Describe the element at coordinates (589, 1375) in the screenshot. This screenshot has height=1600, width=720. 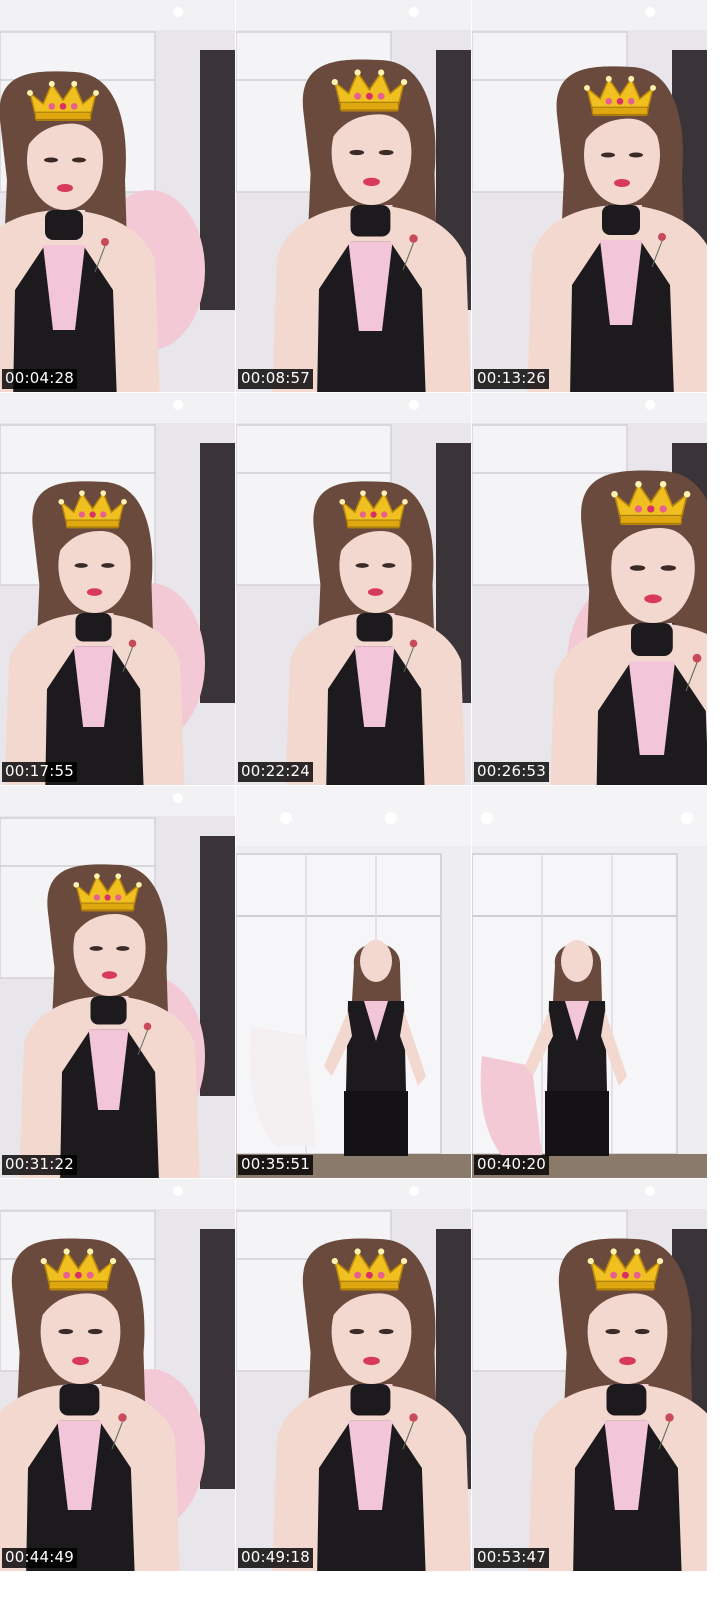
I see `video-frame: 00:53:47` at that location.